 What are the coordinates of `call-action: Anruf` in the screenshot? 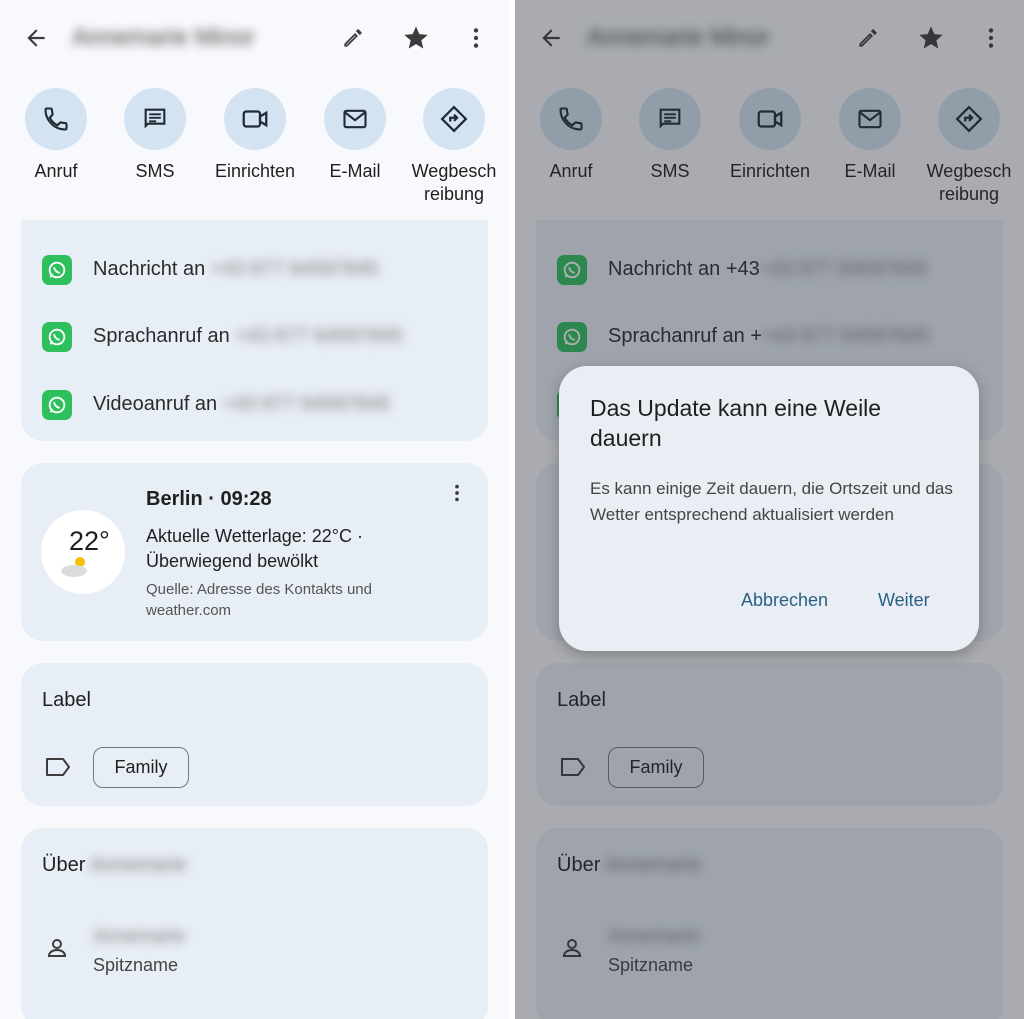 It's located at (56, 135).